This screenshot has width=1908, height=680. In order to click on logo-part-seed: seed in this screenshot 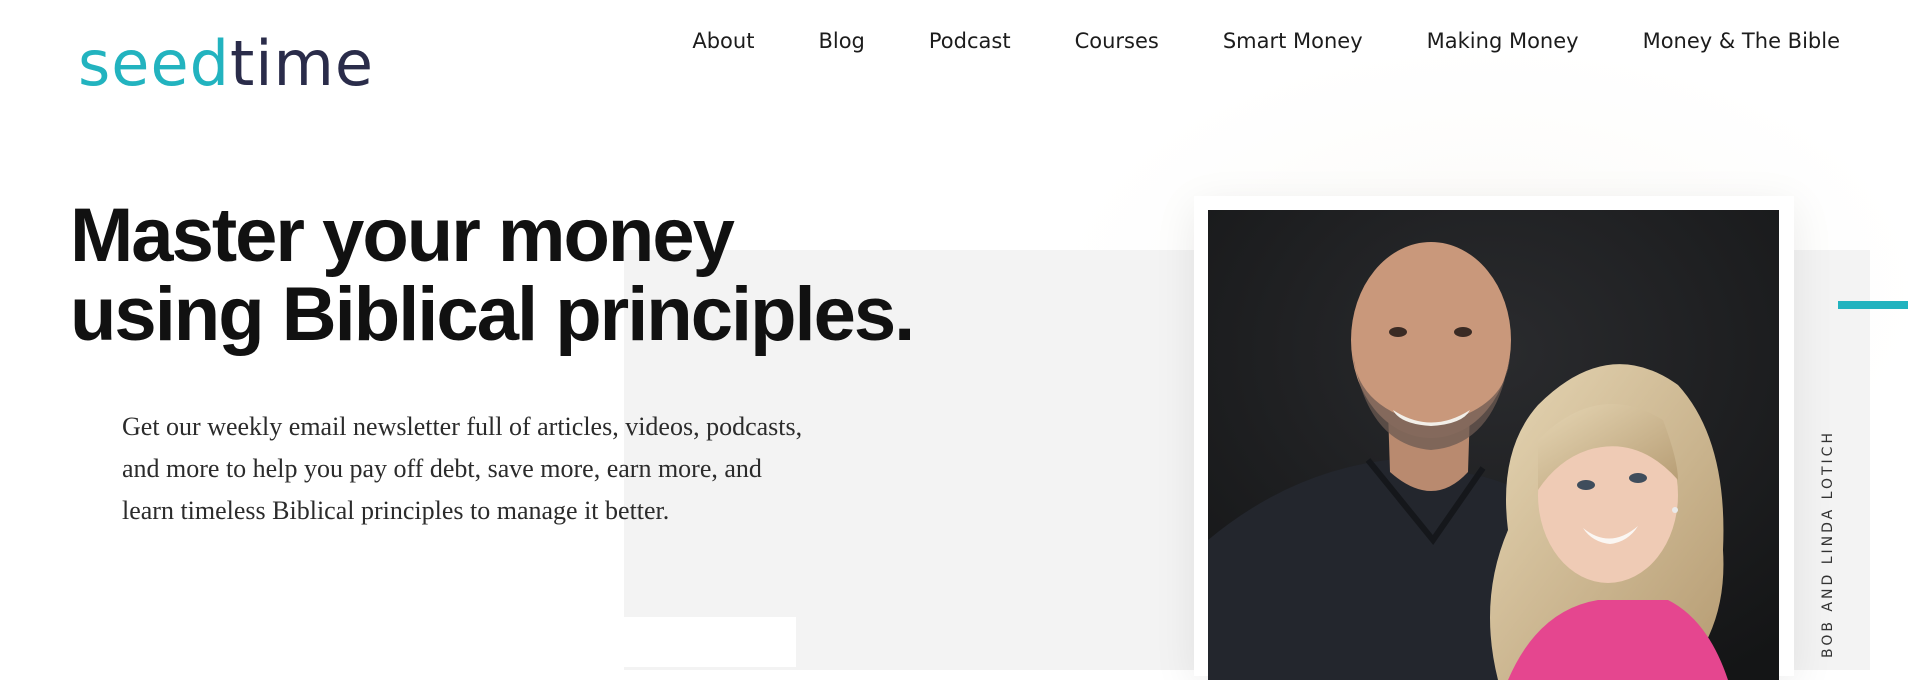, I will do `click(154, 63)`.